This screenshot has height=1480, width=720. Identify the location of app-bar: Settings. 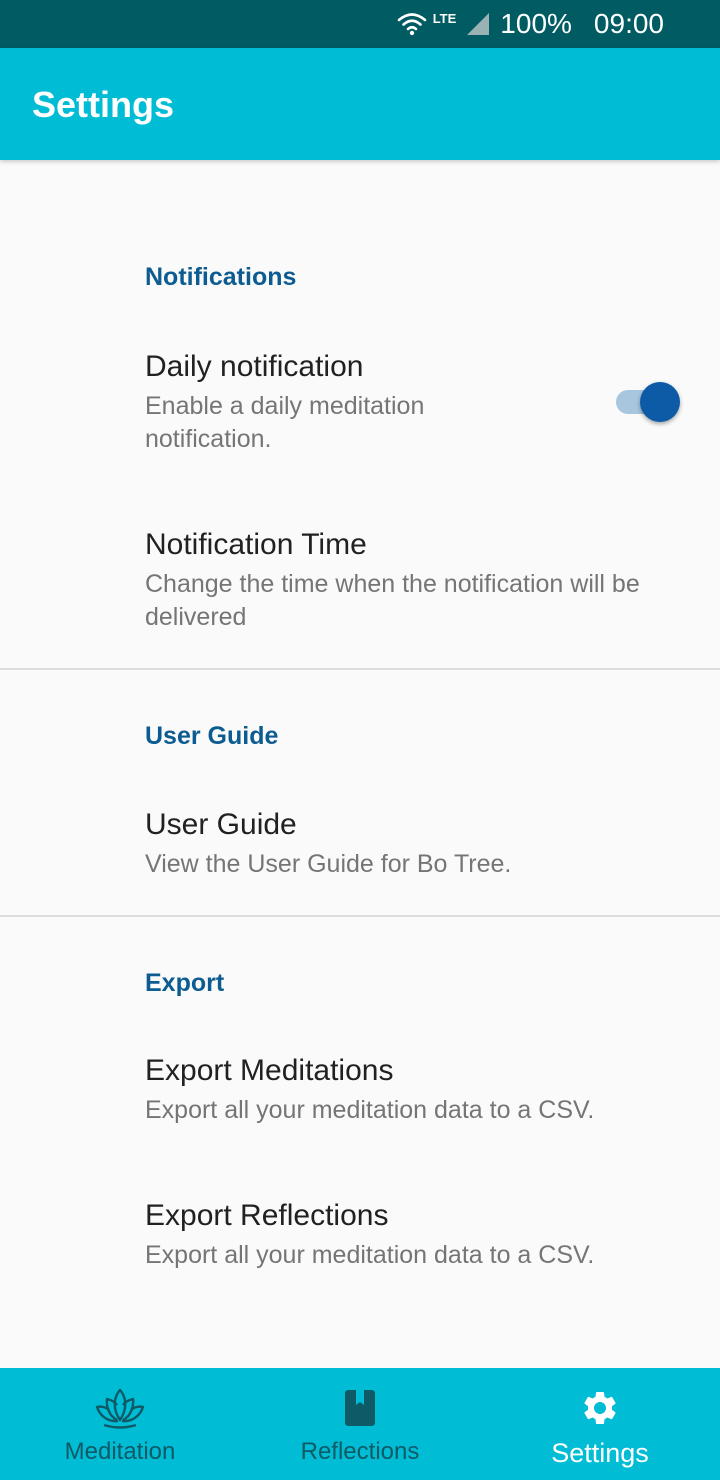
(360, 104).